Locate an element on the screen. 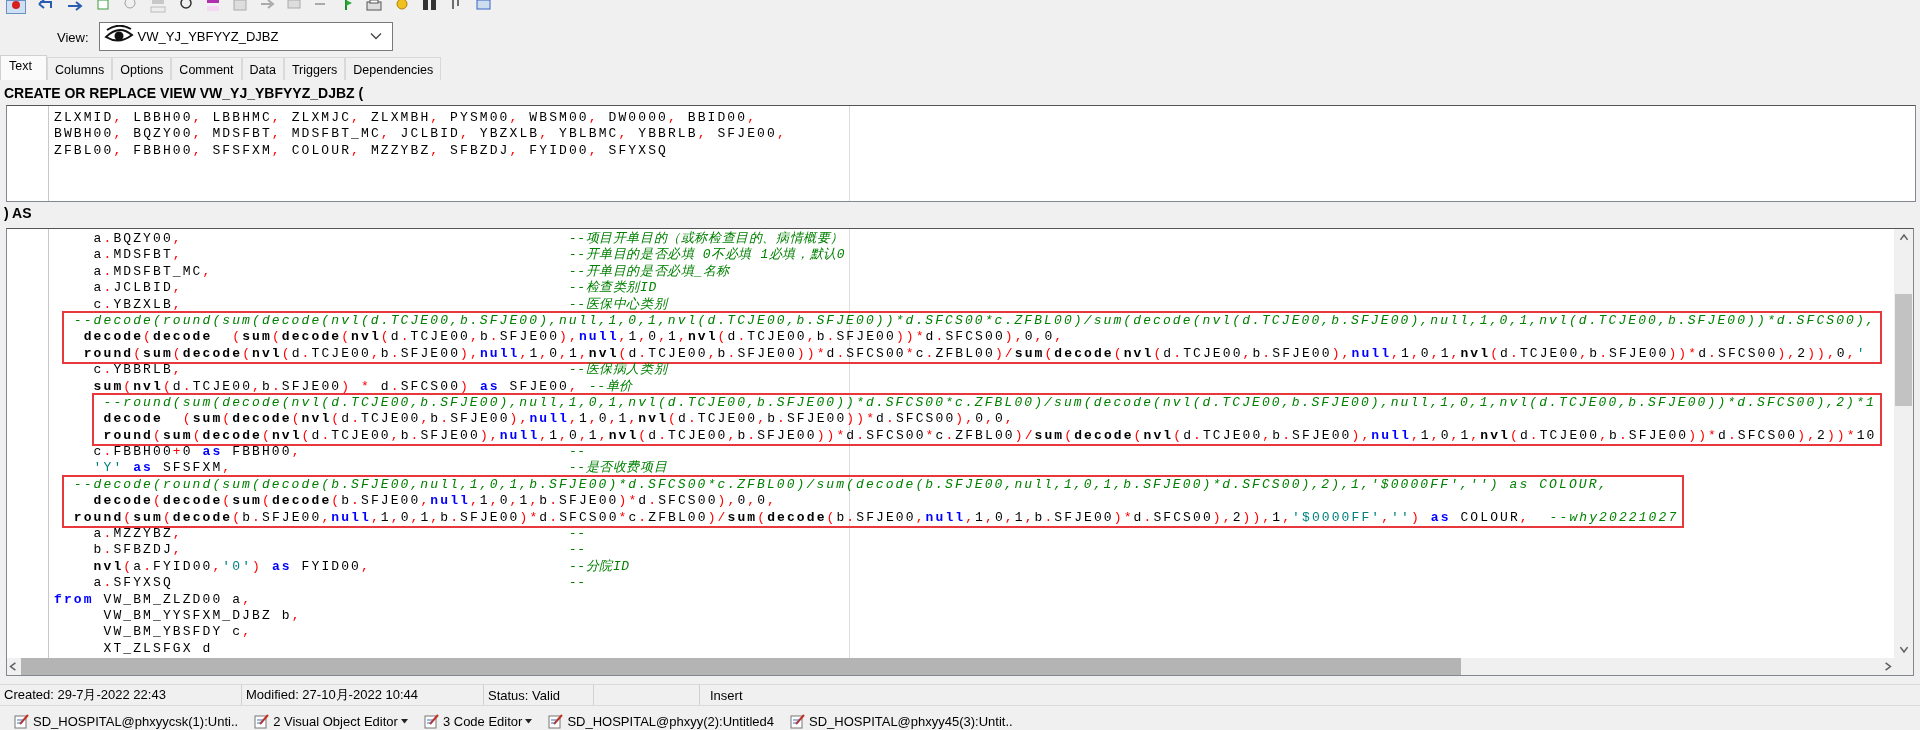 This screenshot has width=1920, height=730. code-line: a.MDSFBT, is located at coordinates (138, 255).